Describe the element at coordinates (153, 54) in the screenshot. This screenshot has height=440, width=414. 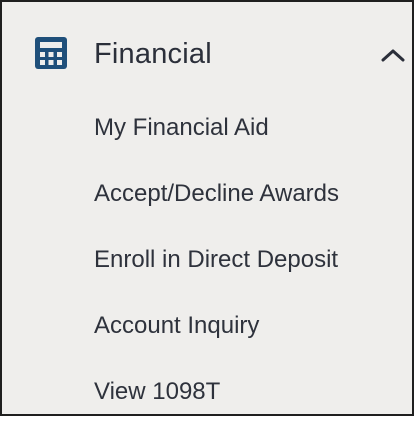
I see `financial-section-label: Financial` at that location.